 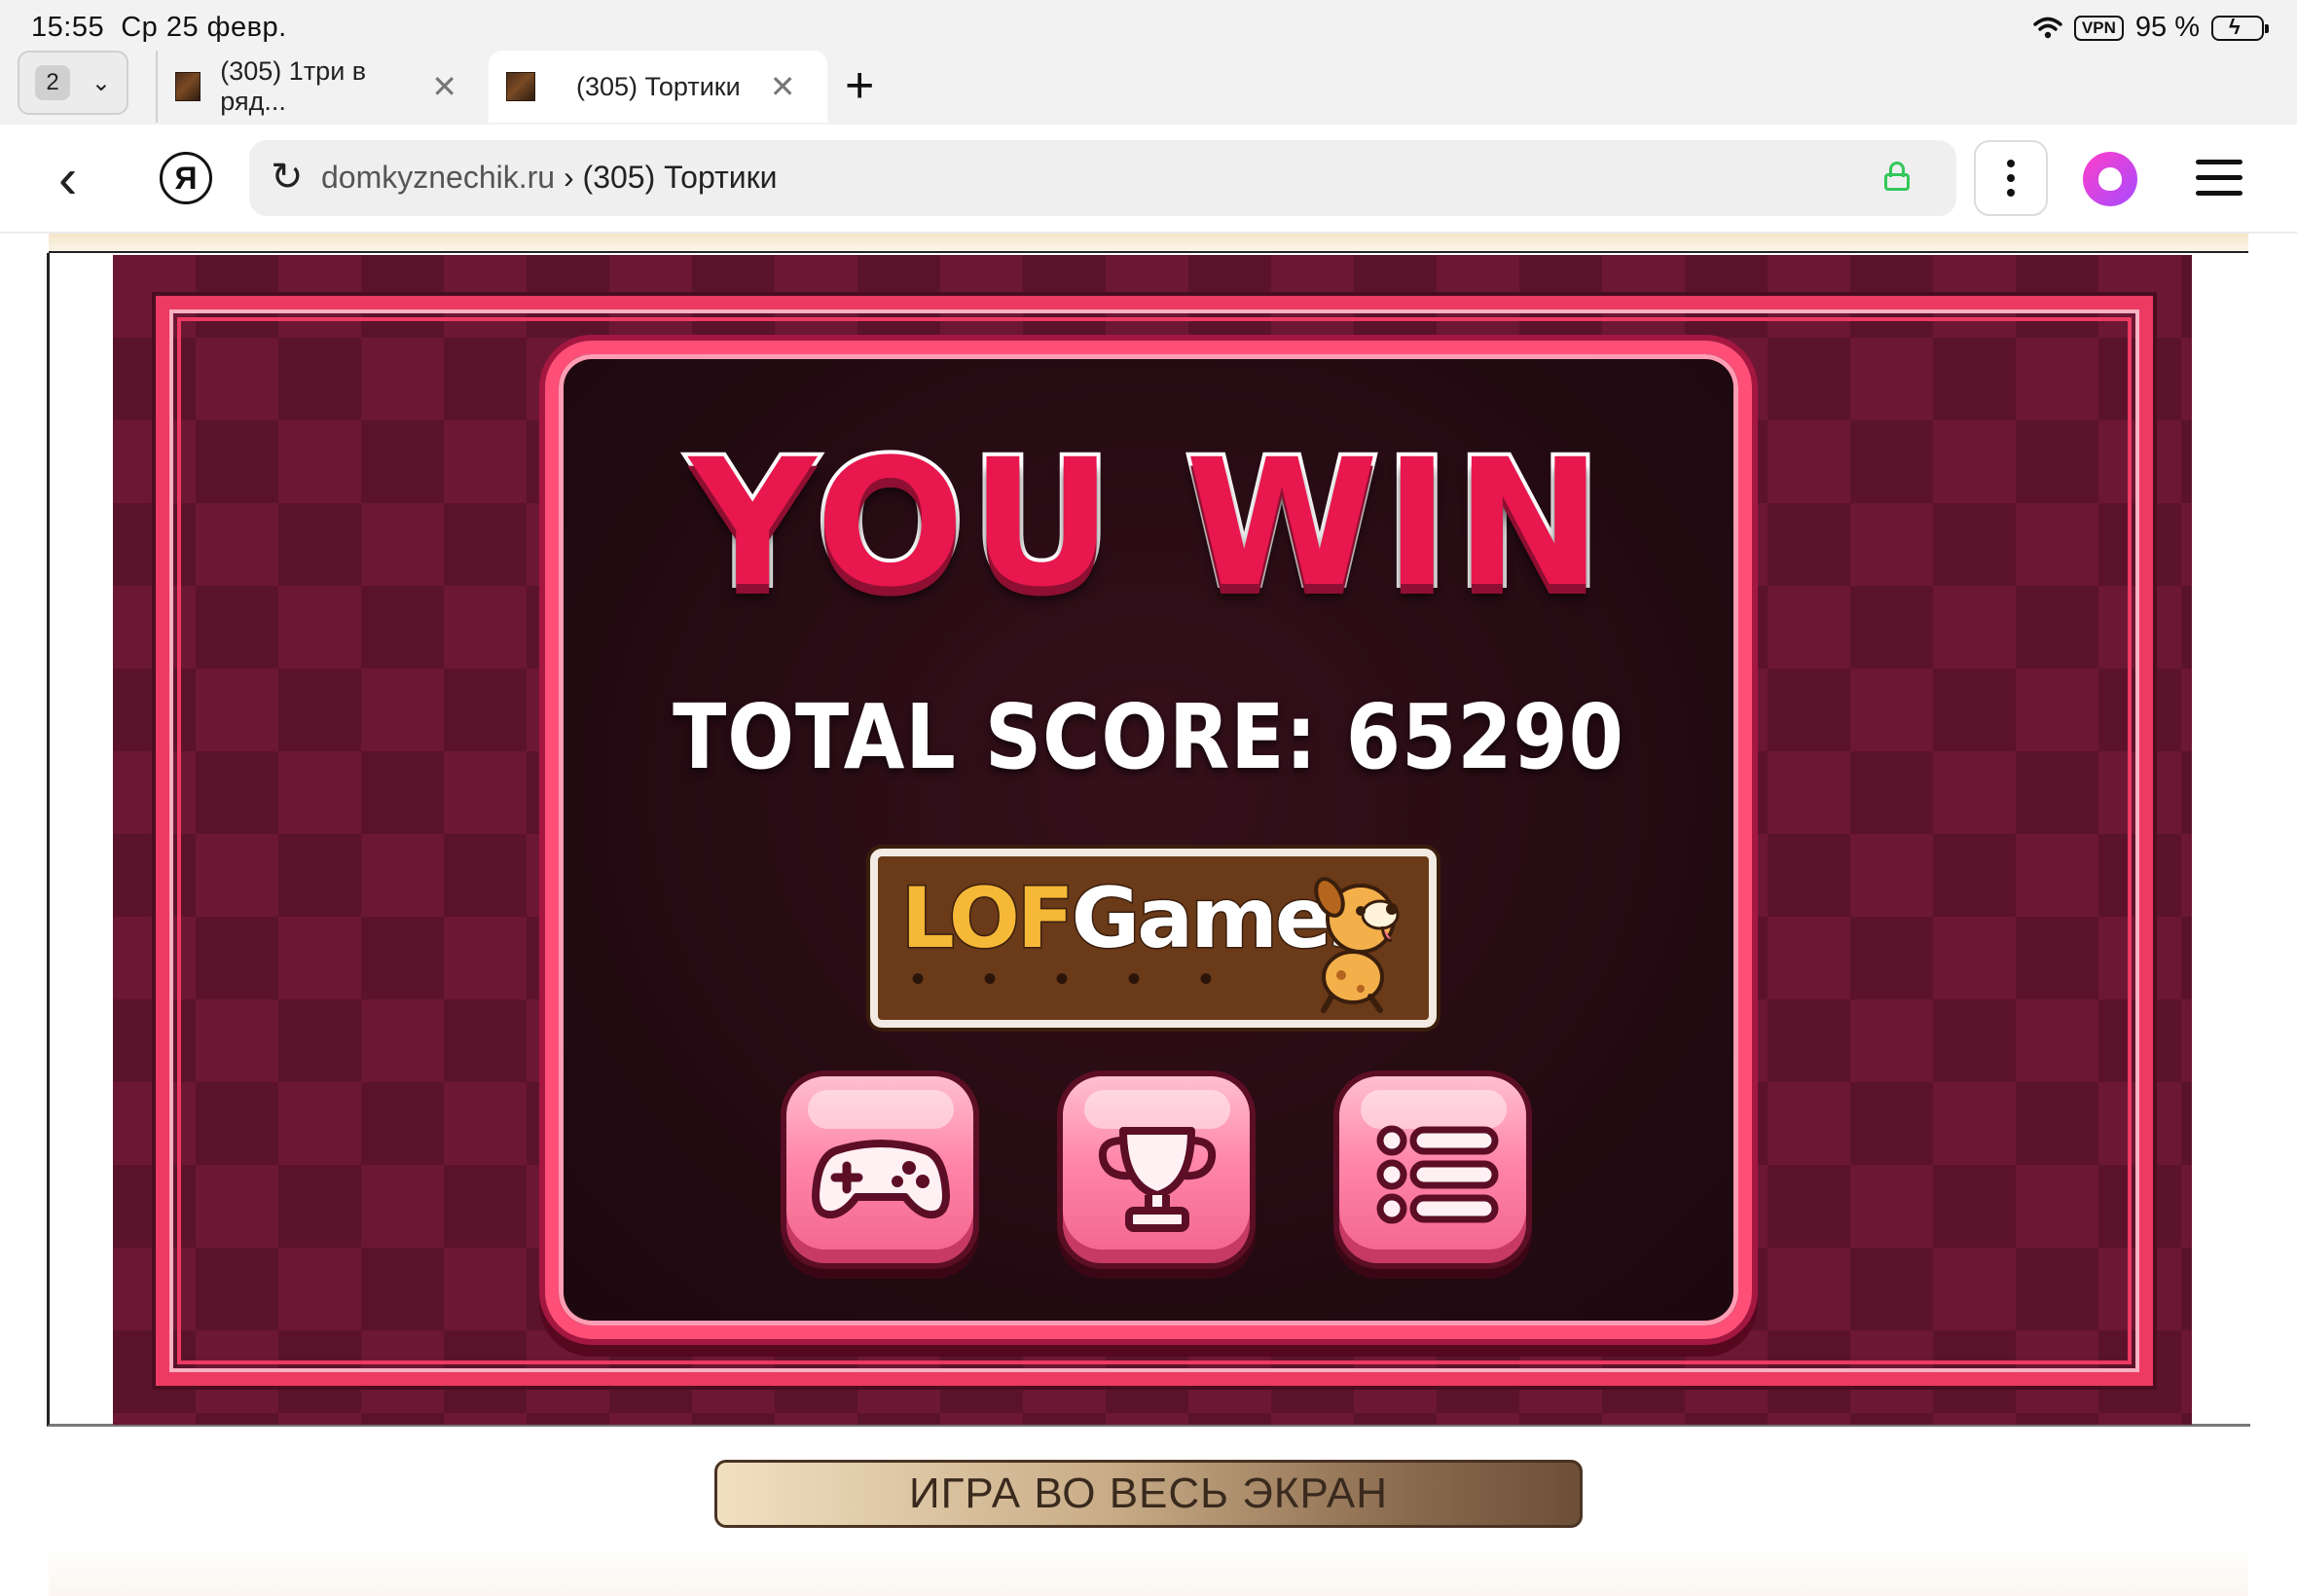 What do you see at coordinates (1102, 178) in the screenshot?
I see `address-bar: ↻ domkyznechik.ru › (305) Тортики` at bounding box center [1102, 178].